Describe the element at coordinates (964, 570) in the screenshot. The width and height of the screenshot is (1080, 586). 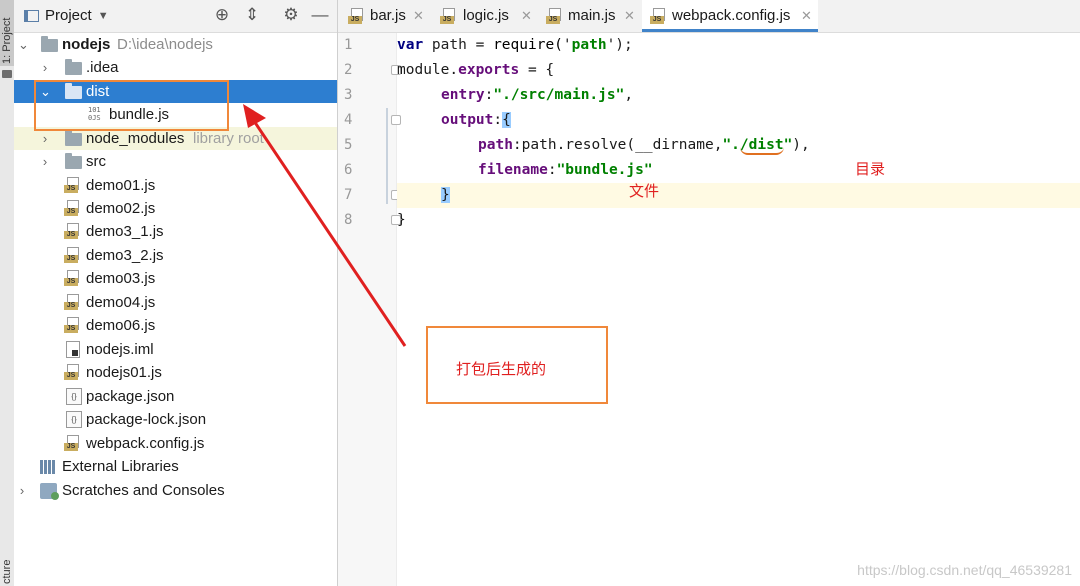
I see `watermark: https://blog.csdn.net/qq_46539281` at that location.